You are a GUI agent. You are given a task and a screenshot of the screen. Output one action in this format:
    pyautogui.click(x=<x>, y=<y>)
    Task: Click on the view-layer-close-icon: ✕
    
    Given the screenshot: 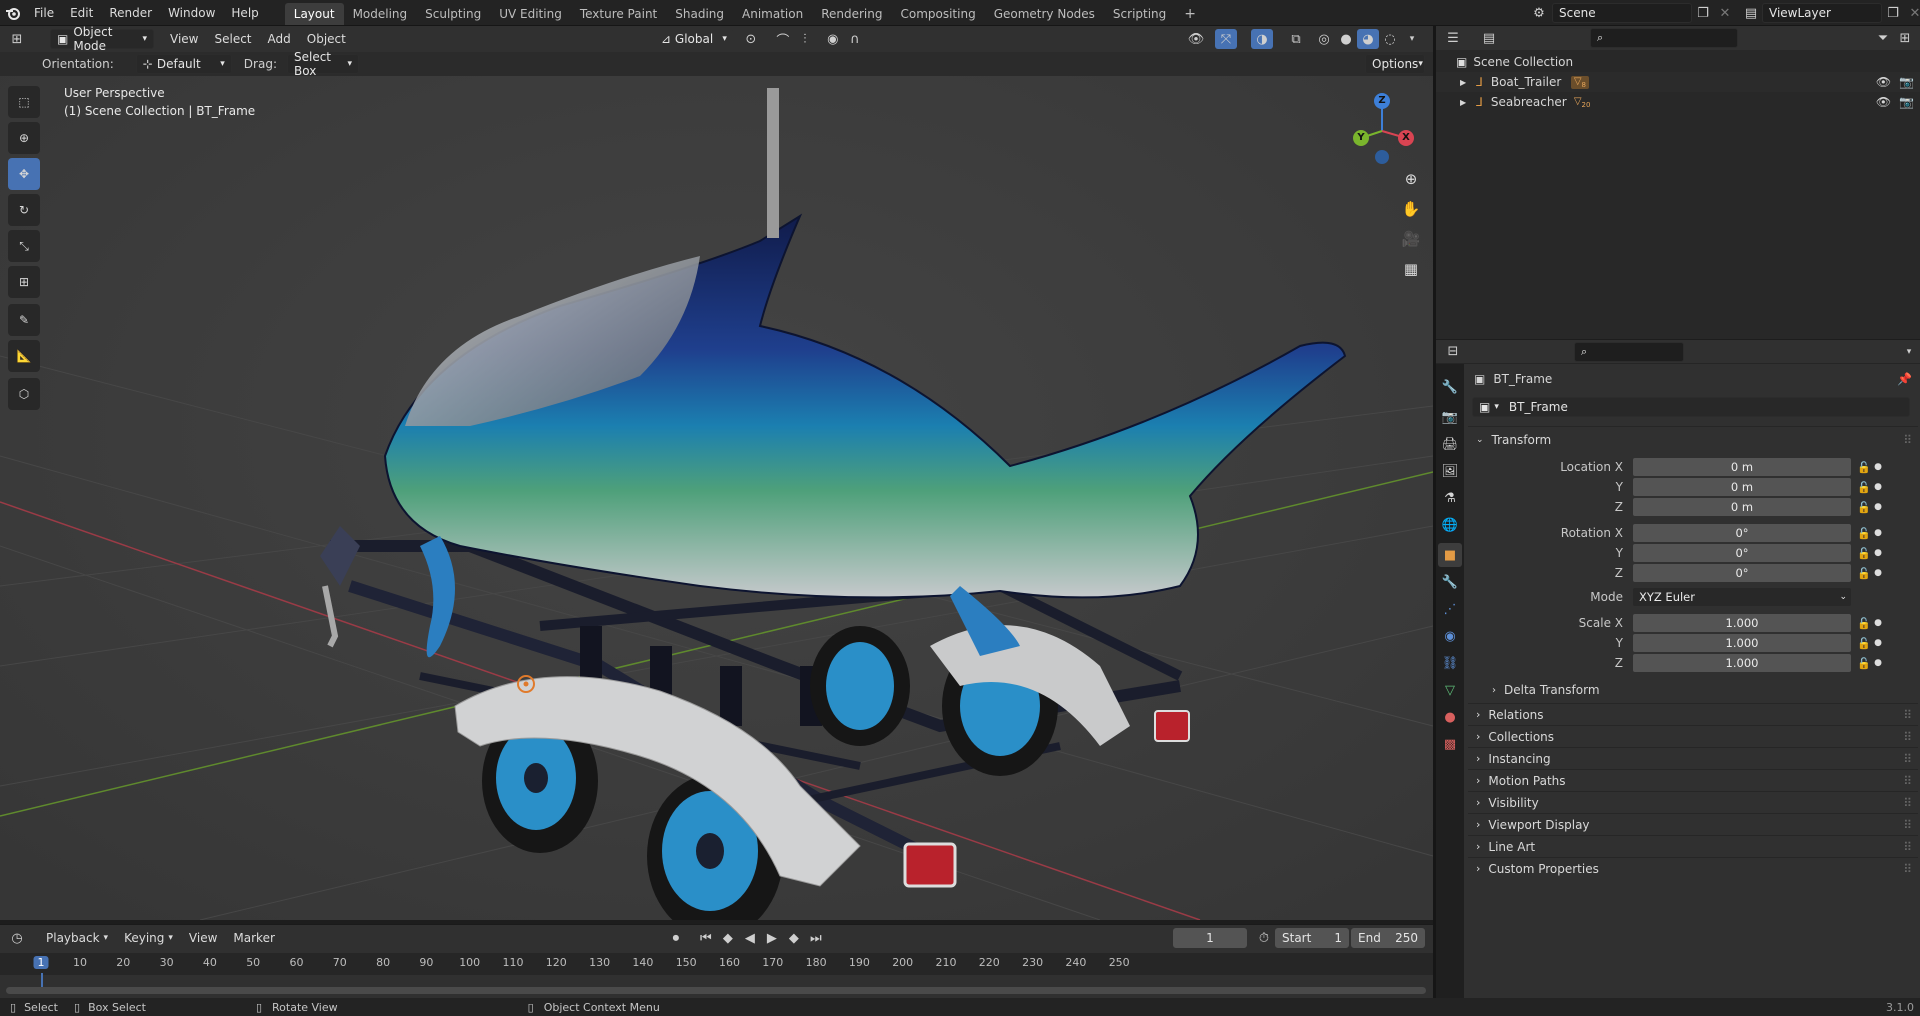 What is the action you would take?
    pyautogui.click(x=1912, y=13)
    